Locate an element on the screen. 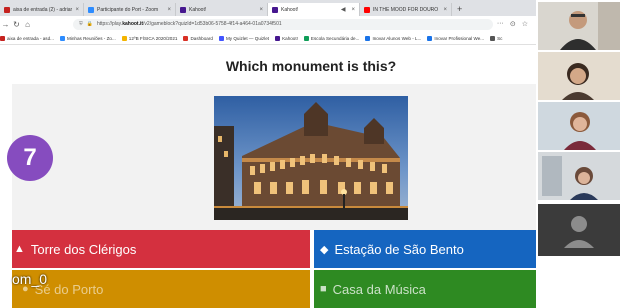  answer-option-yellow: ● Sé do Porto is located at coordinates (161, 289).